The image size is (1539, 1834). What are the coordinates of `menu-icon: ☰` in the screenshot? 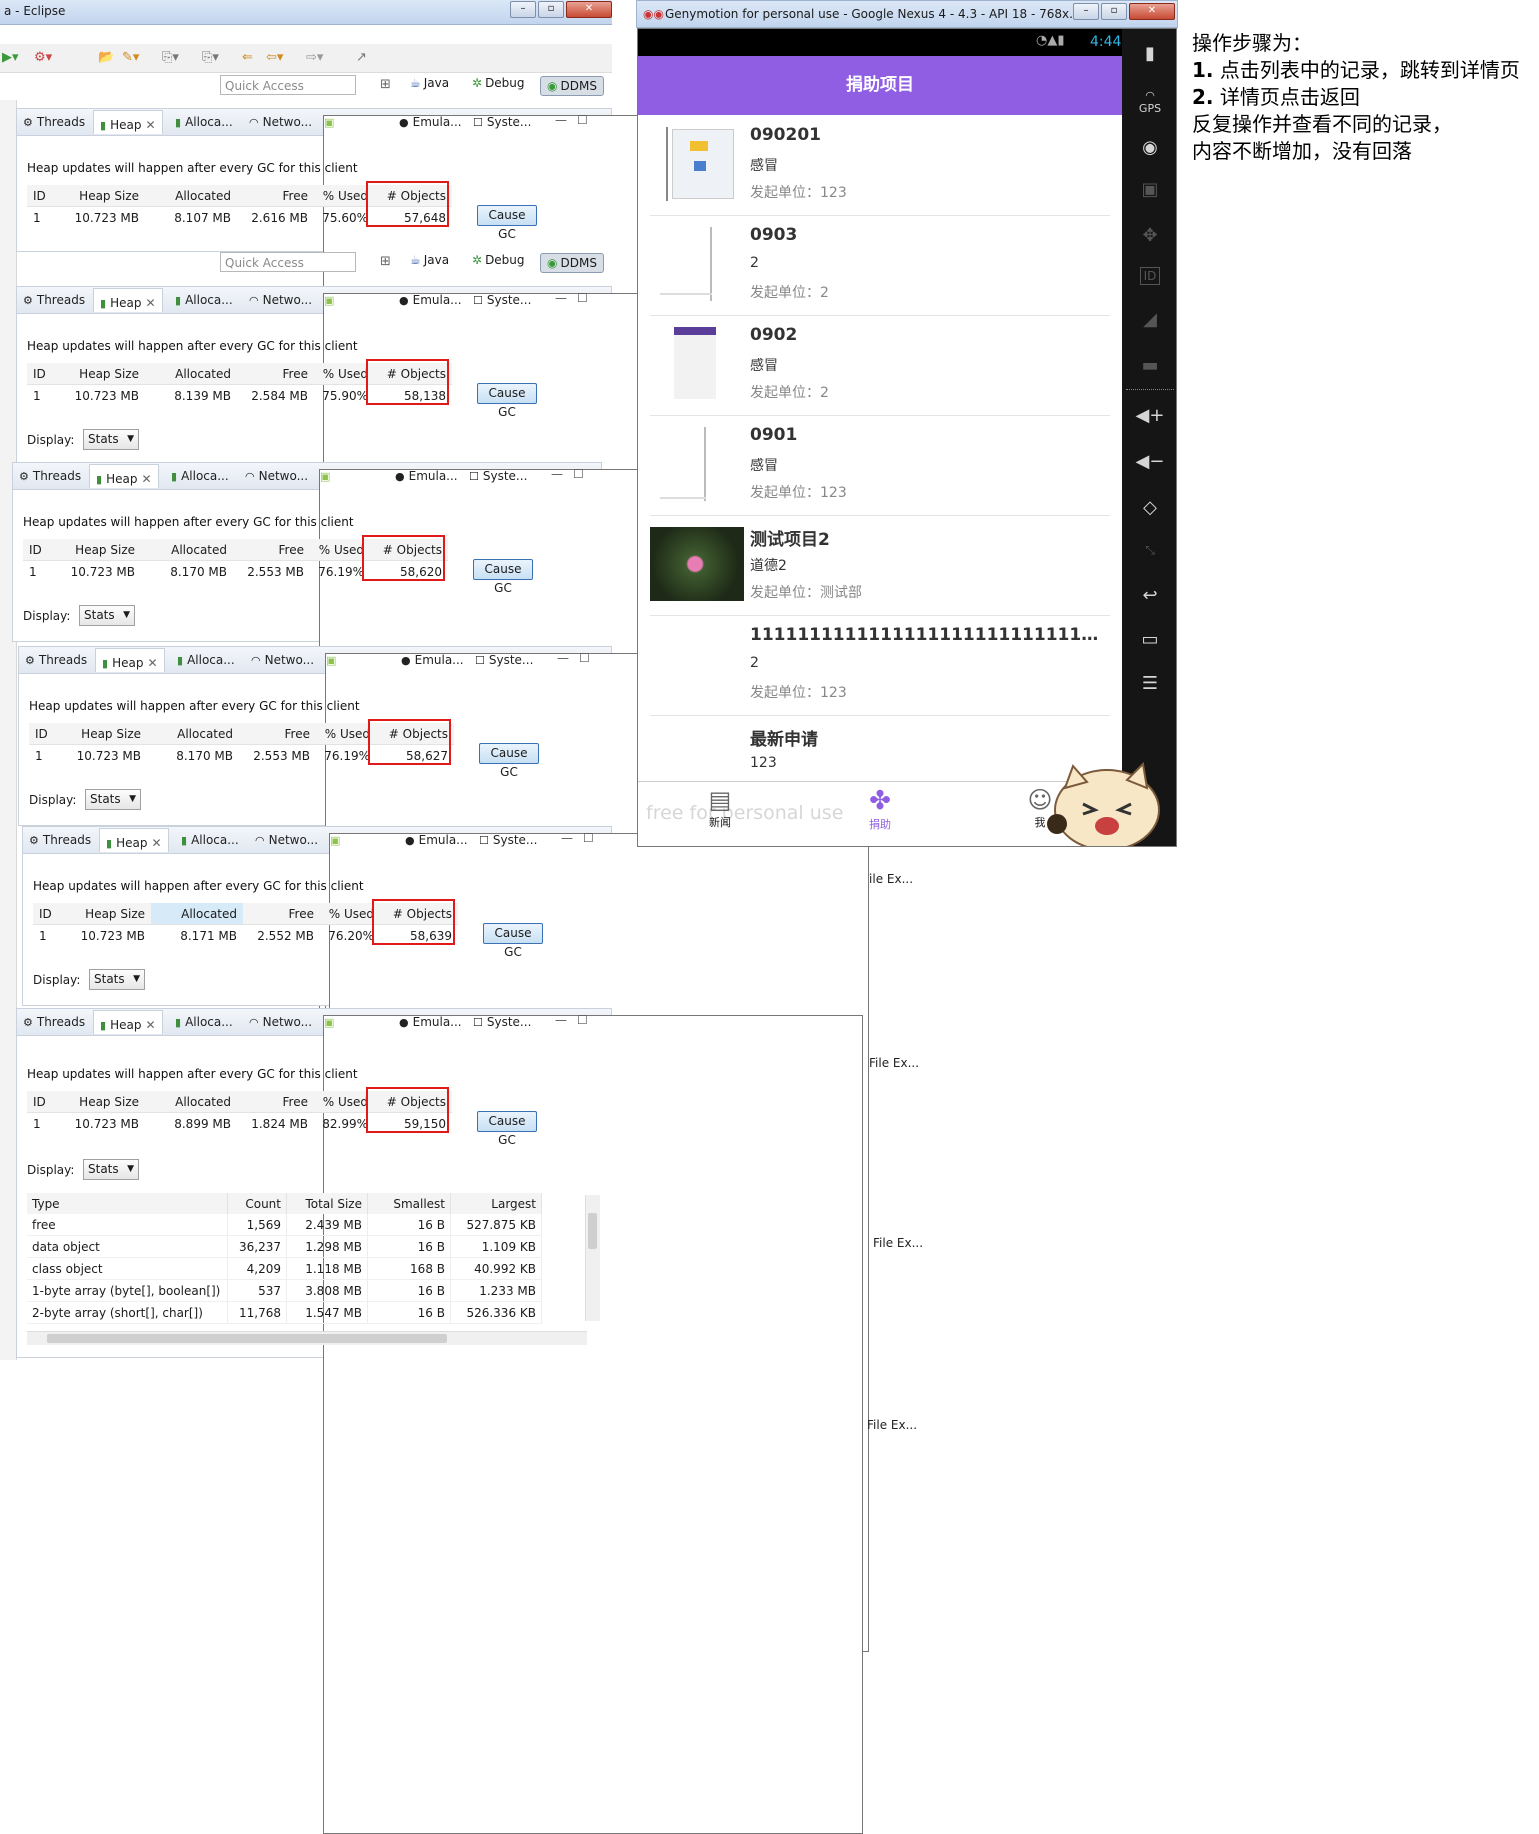 It's located at (1149, 683).